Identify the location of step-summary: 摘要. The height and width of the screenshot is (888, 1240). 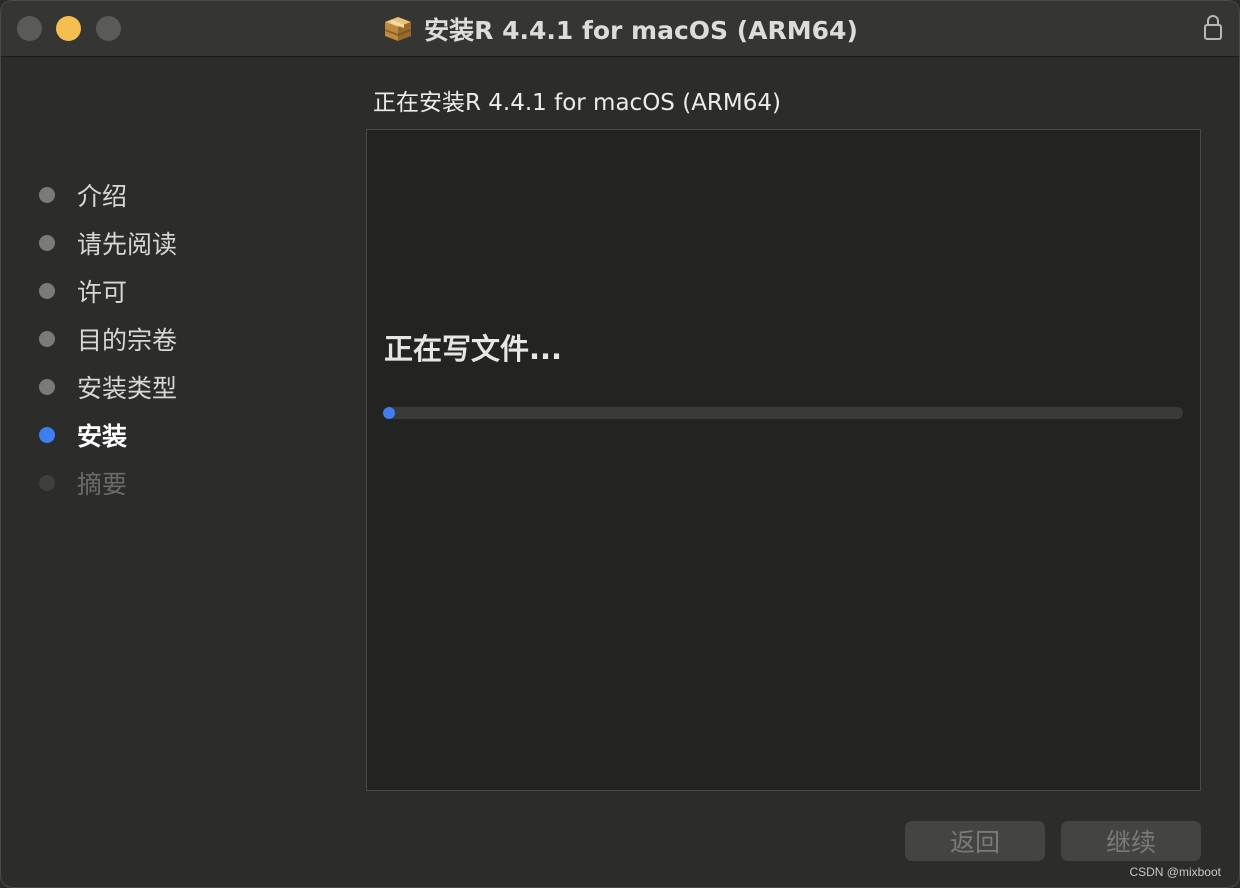
(108, 483).